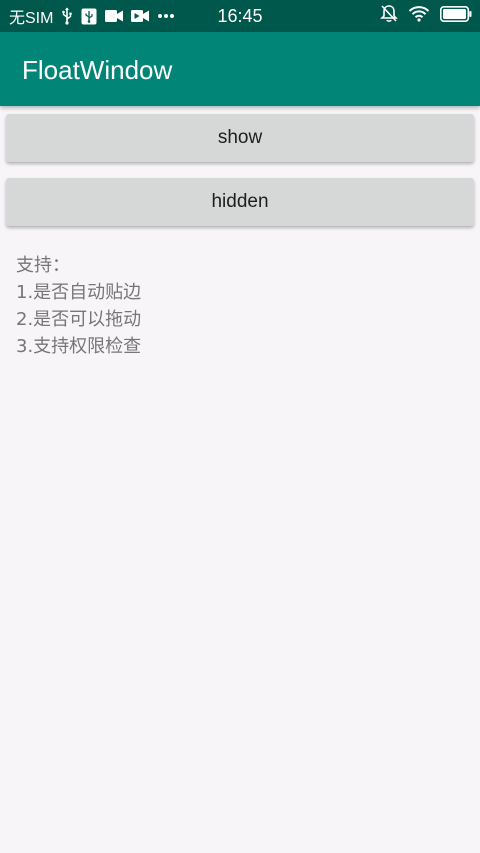 This screenshot has height=853, width=480. What do you see at coordinates (389, 16) in the screenshot?
I see `notifications-off-icon` at bounding box center [389, 16].